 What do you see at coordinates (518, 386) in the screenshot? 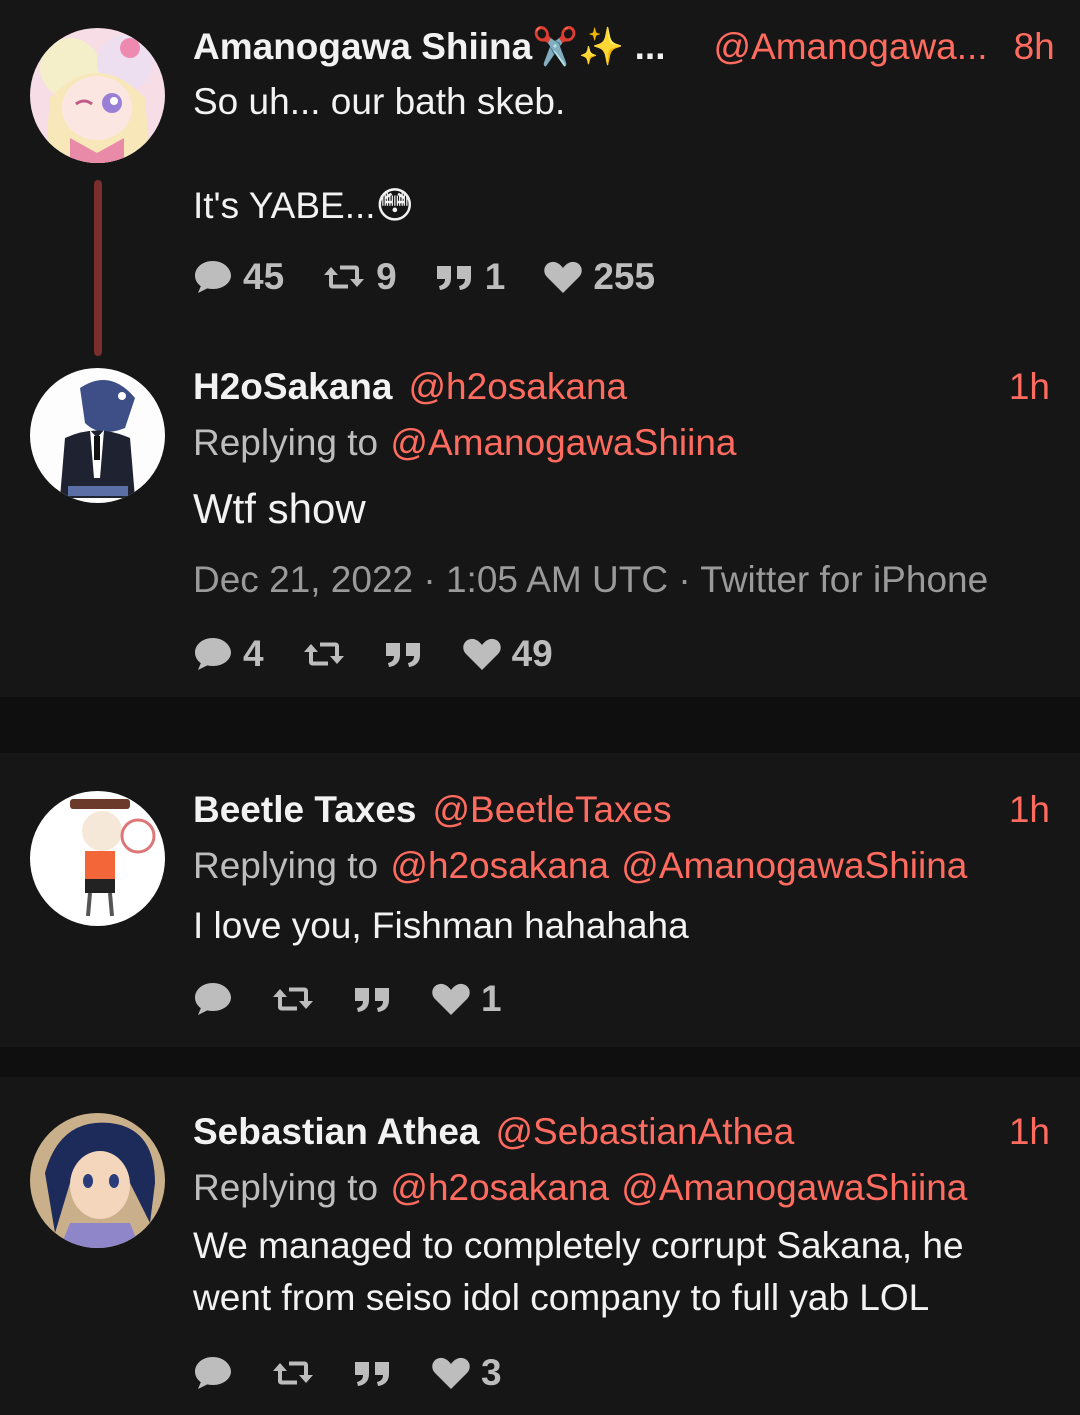
I see `user-handle: @h2osakana` at bounding box center [518, 386].